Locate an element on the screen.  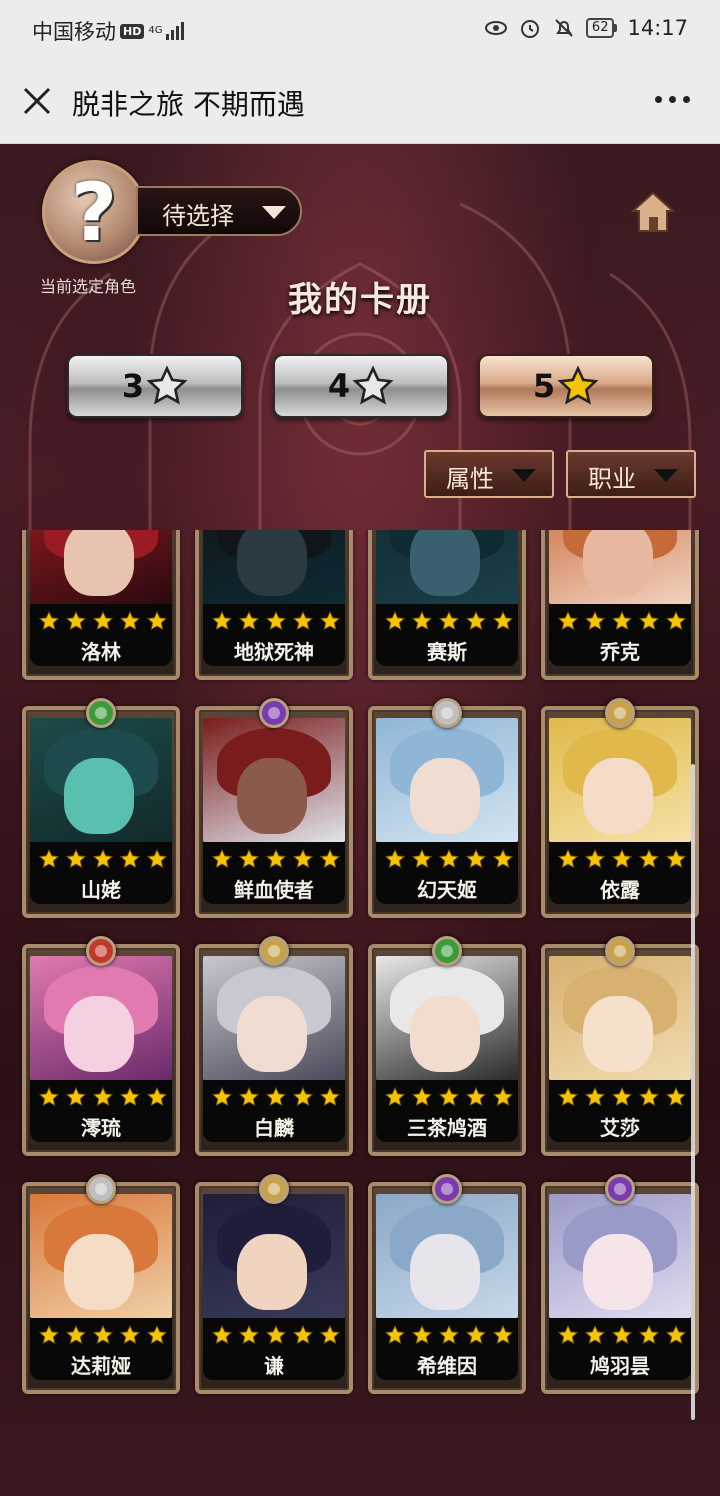
tab-5-star: 5 is located at coordinates (566, 386).